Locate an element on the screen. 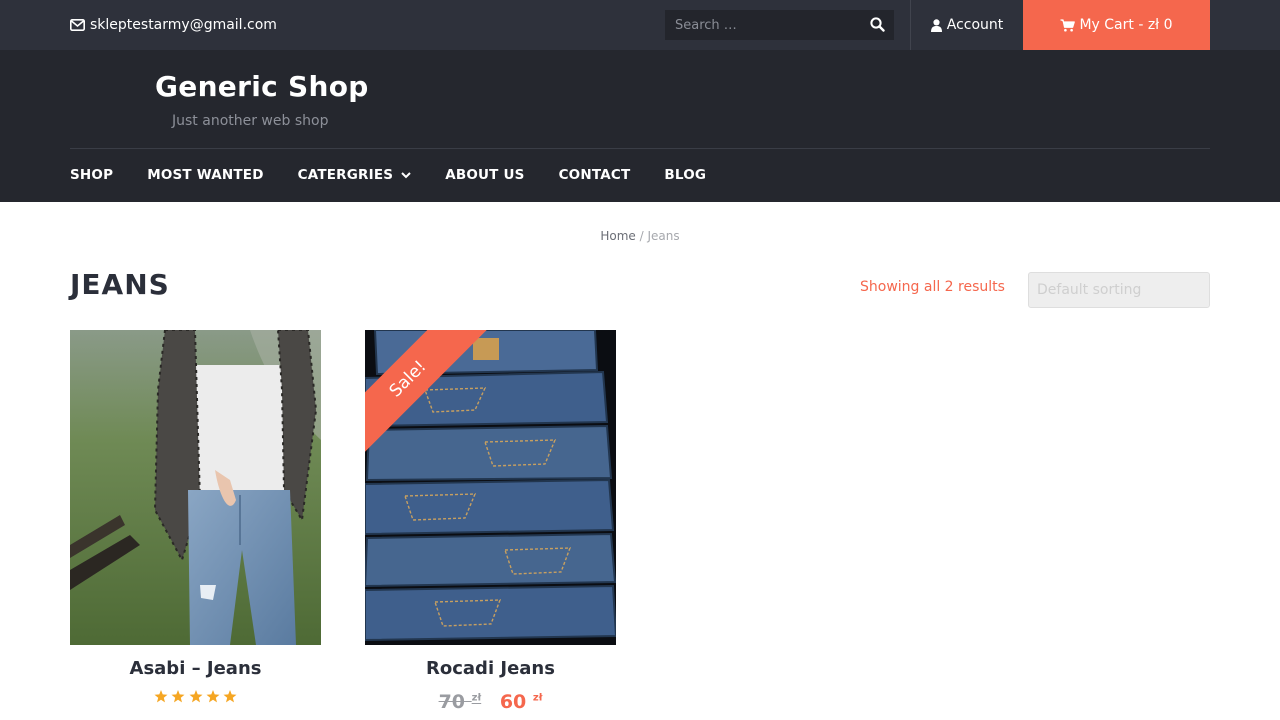  nav-item-categories: CATERGRIES is located at coordinates (355, 175).